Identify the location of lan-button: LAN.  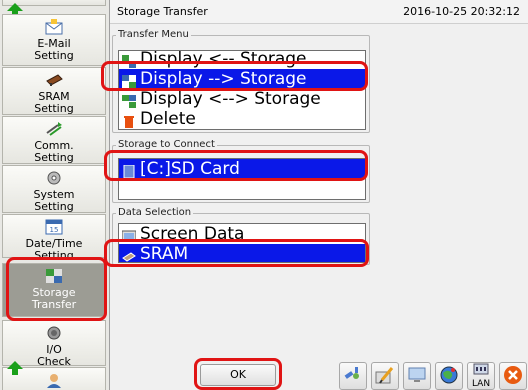
(481, 376).